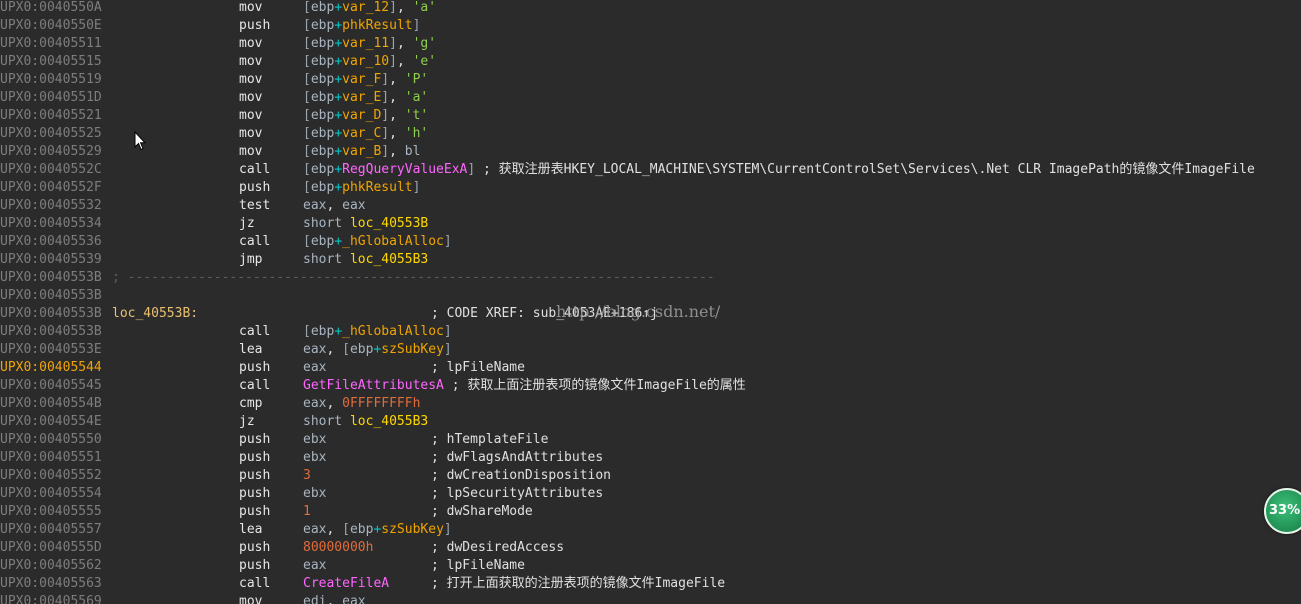  What do you see at coordinates (478, 367) in the screenshot?
I see `line-comment: ; lpFileName` at bounding box center [478, 367].